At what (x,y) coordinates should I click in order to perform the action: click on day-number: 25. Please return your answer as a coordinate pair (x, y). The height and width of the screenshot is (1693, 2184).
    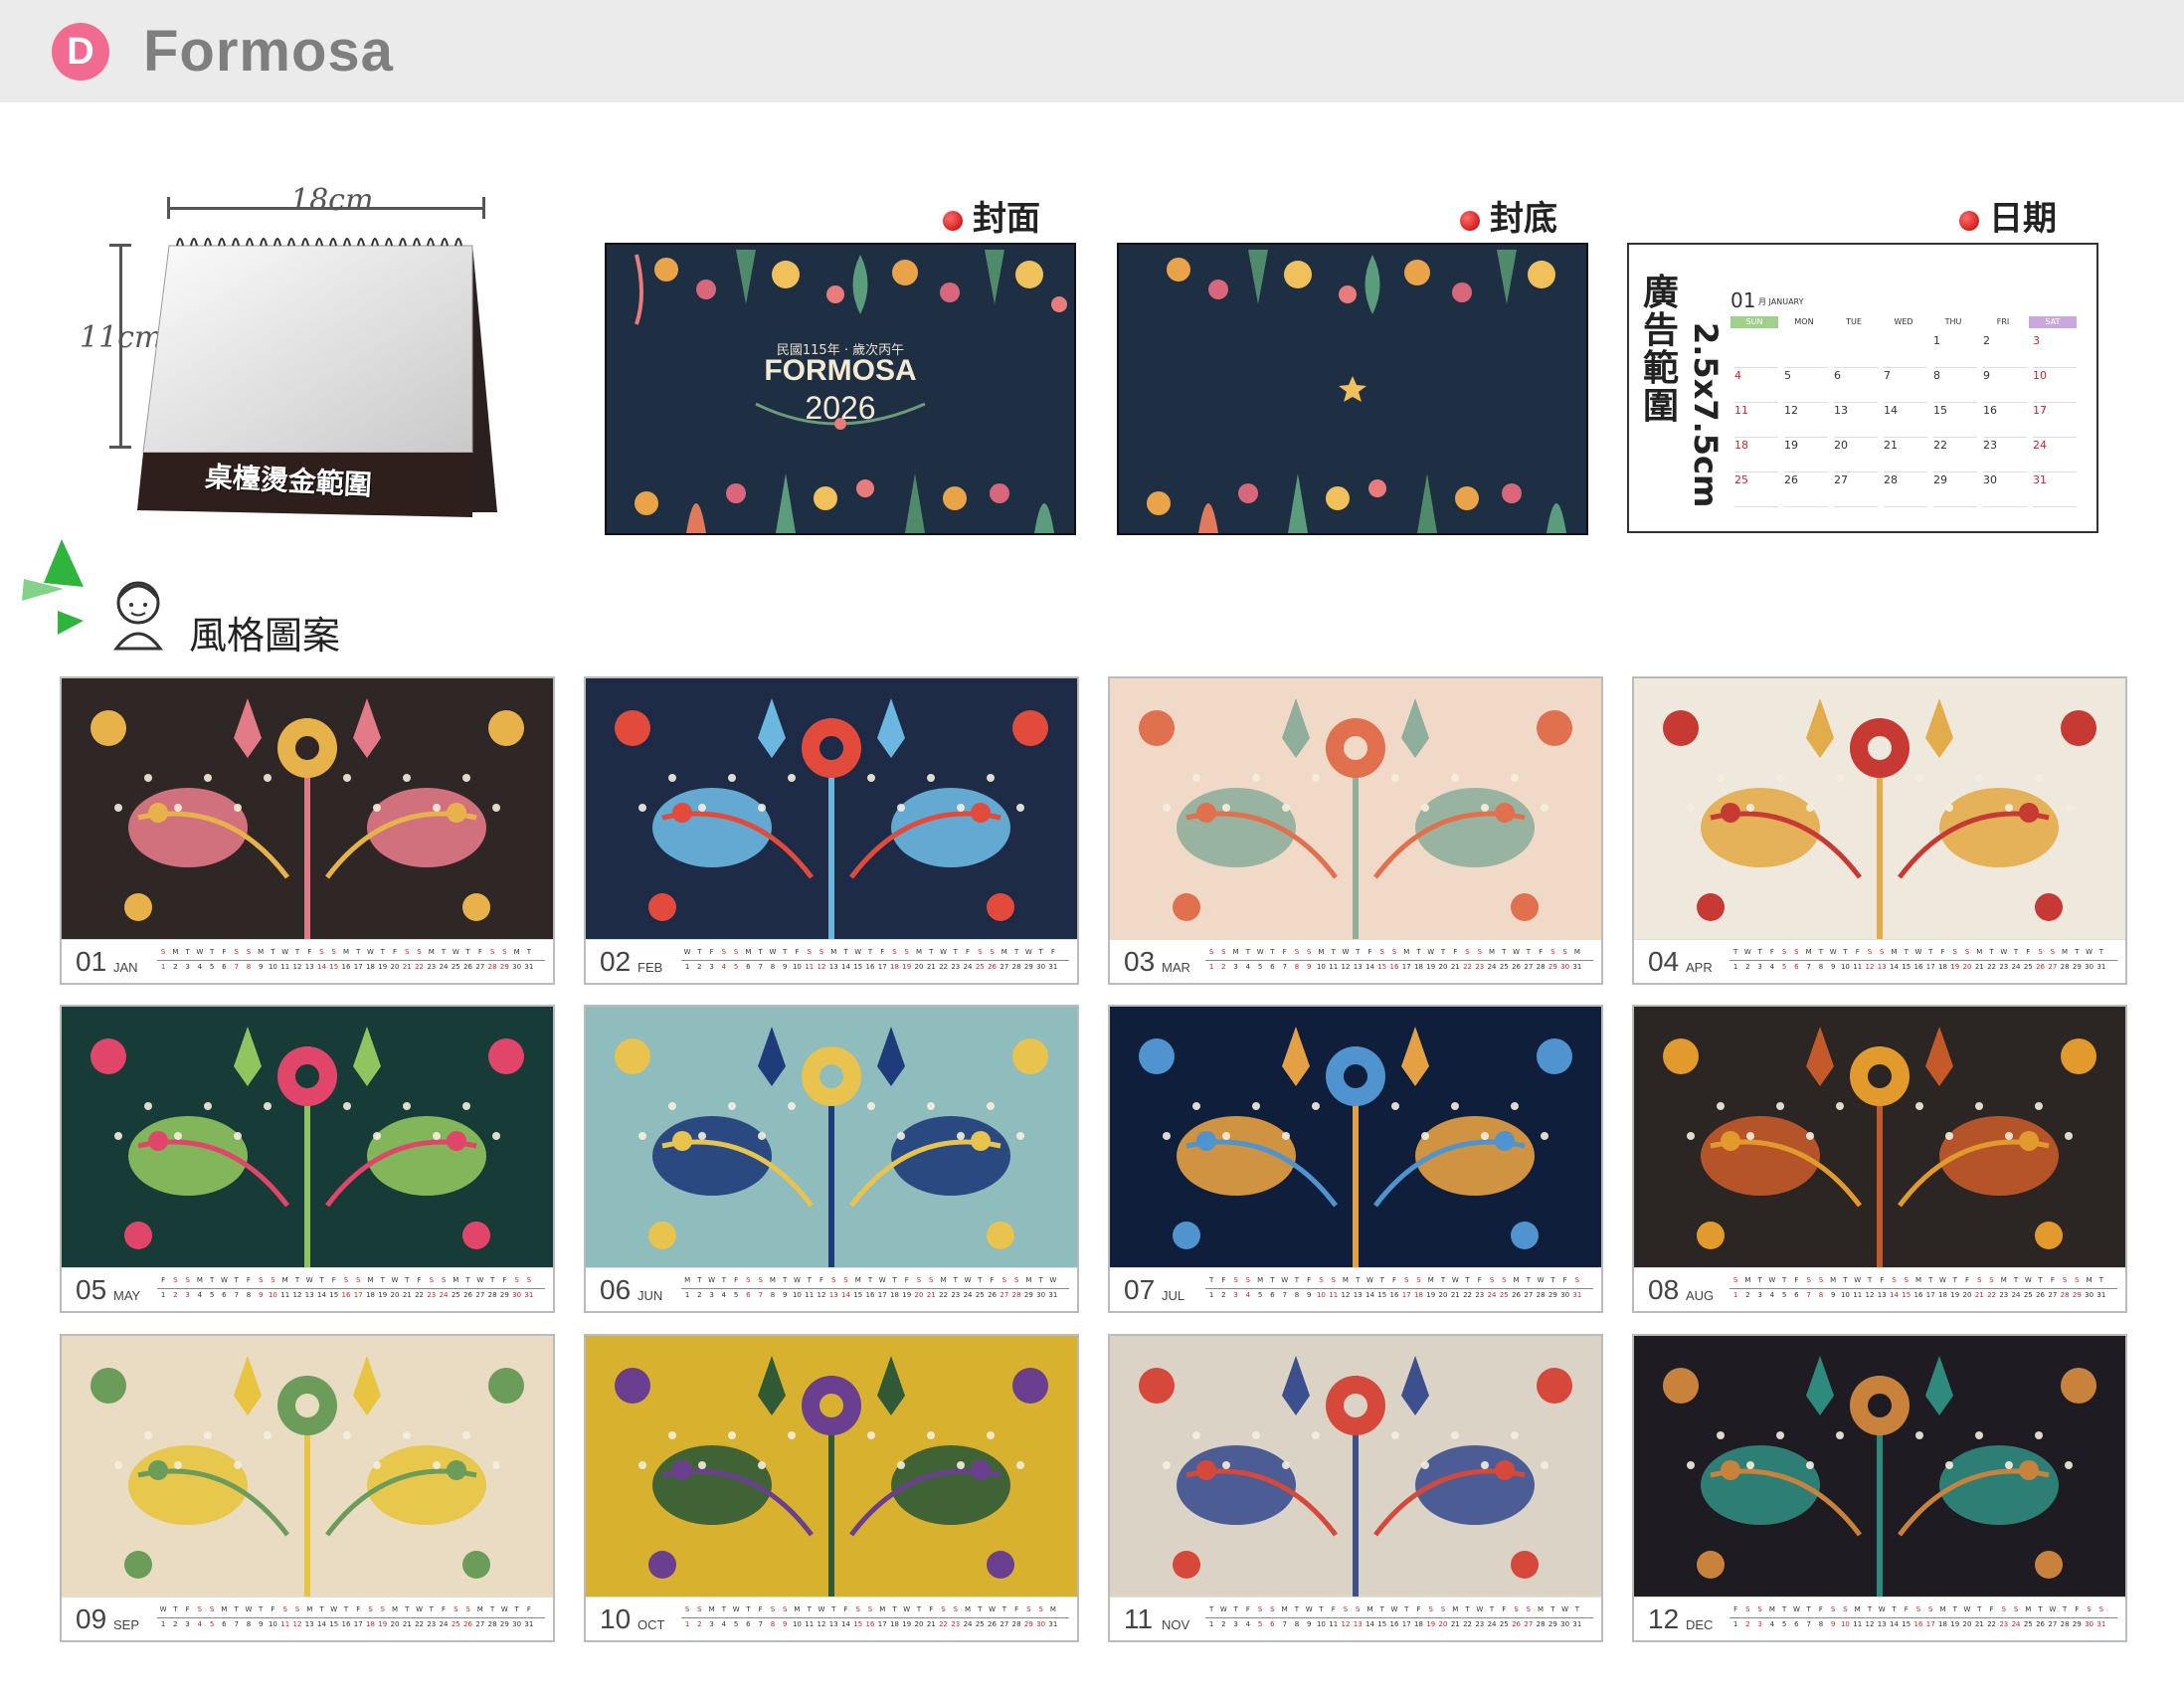
    Looking at the image, I should click on (1504, 1624).